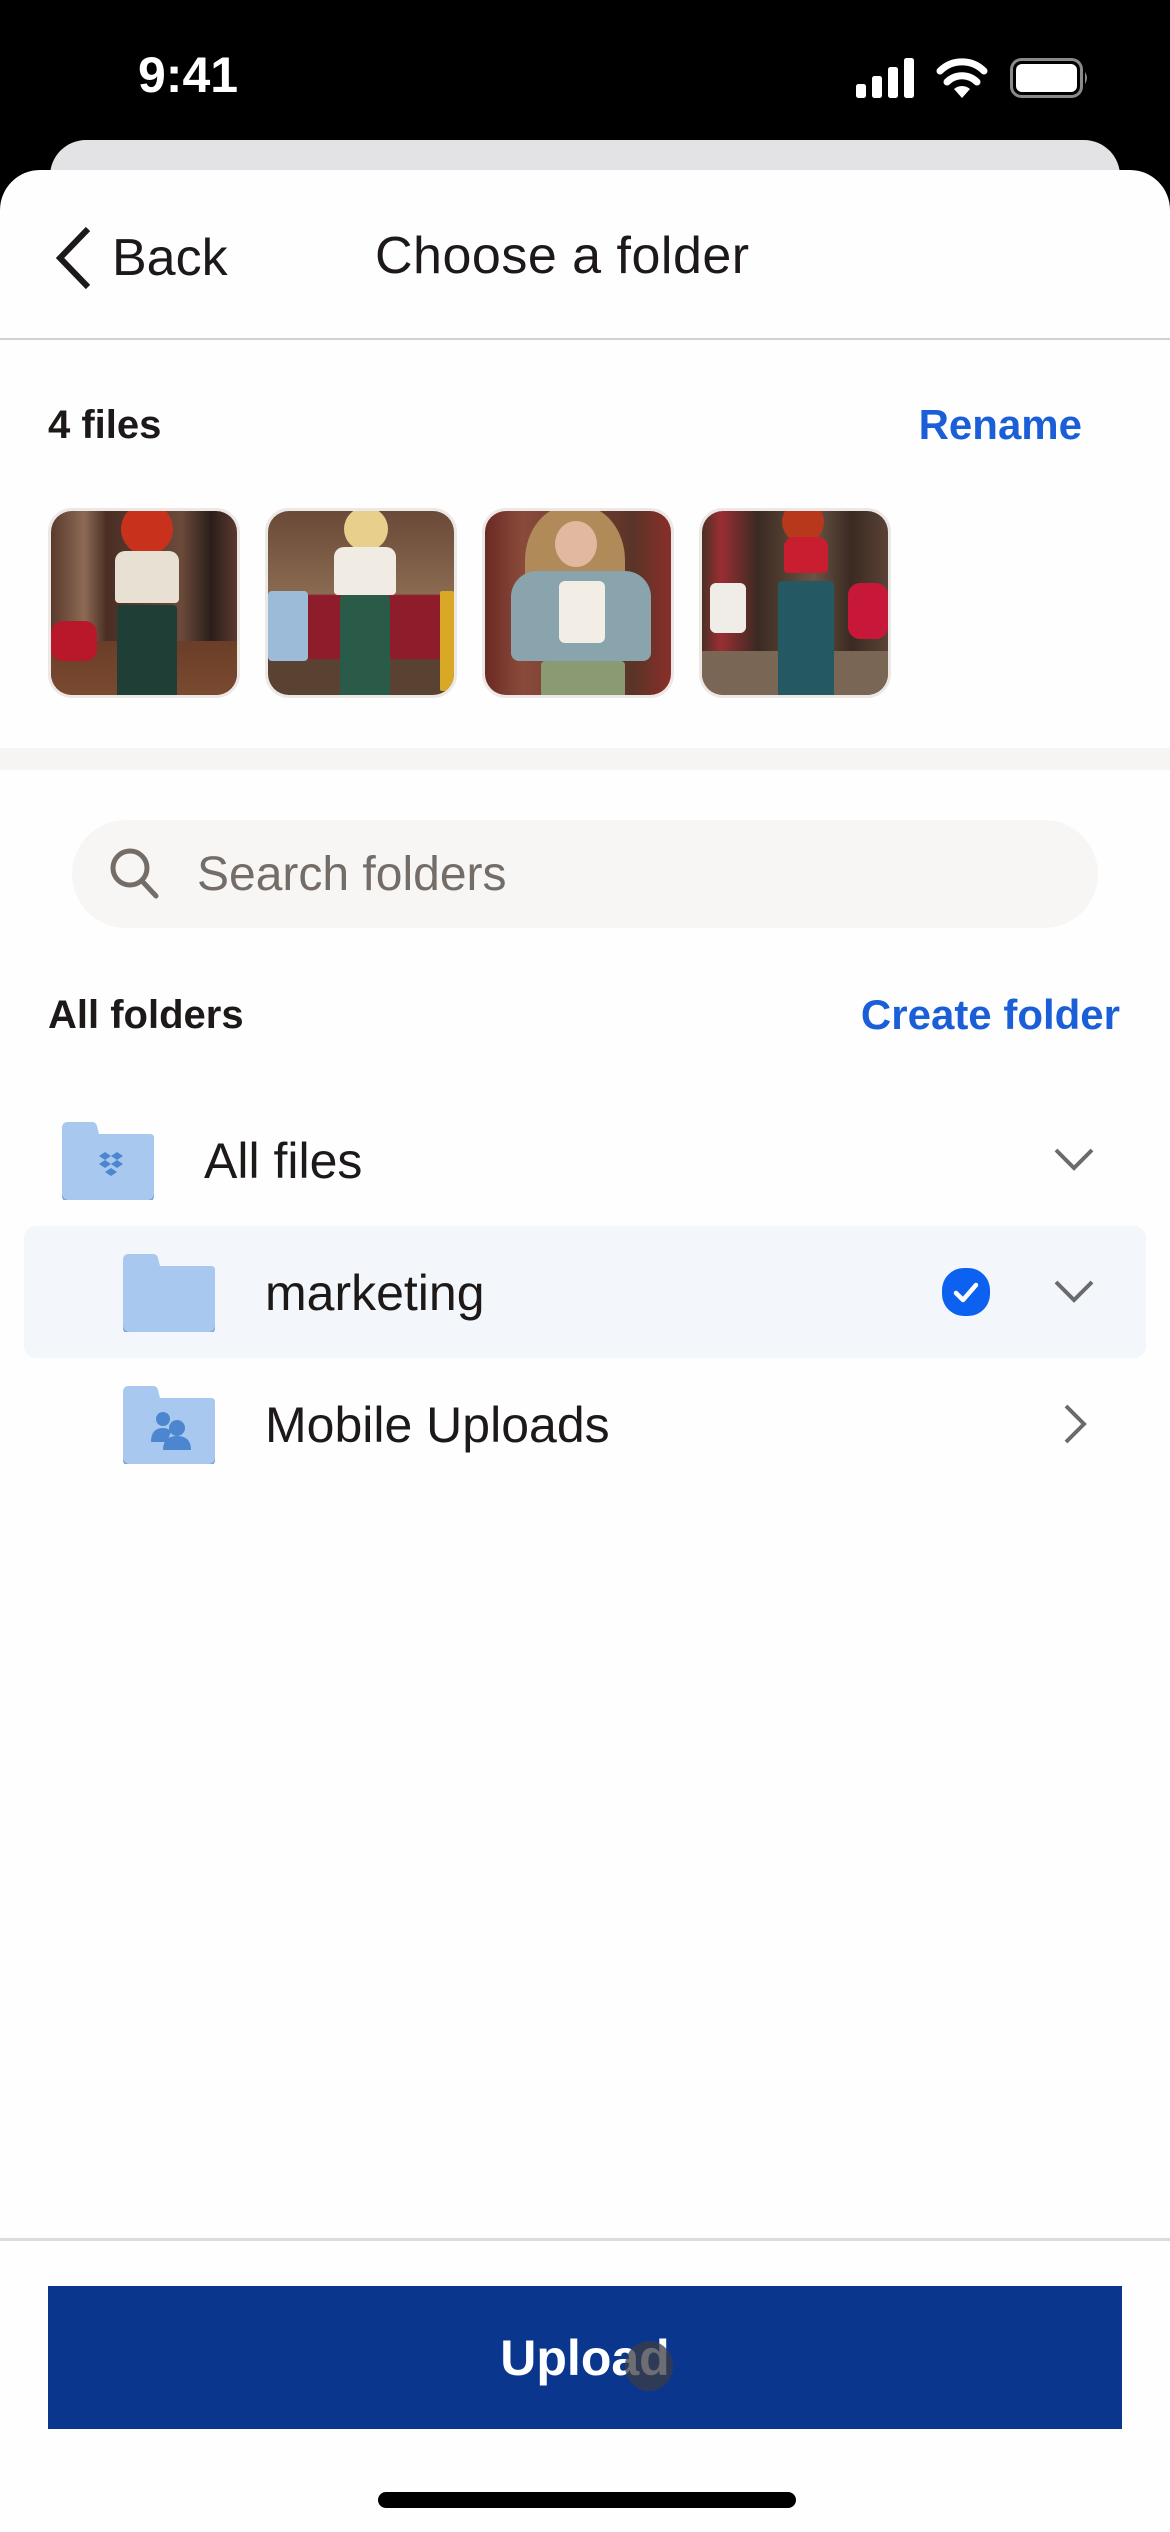 This screenshot has height=2532, width=1170. What do you see at coordinates (352, 874) in the screenshot?
I see `search-placeholder: Search folders` at bounding box center [352, 874].